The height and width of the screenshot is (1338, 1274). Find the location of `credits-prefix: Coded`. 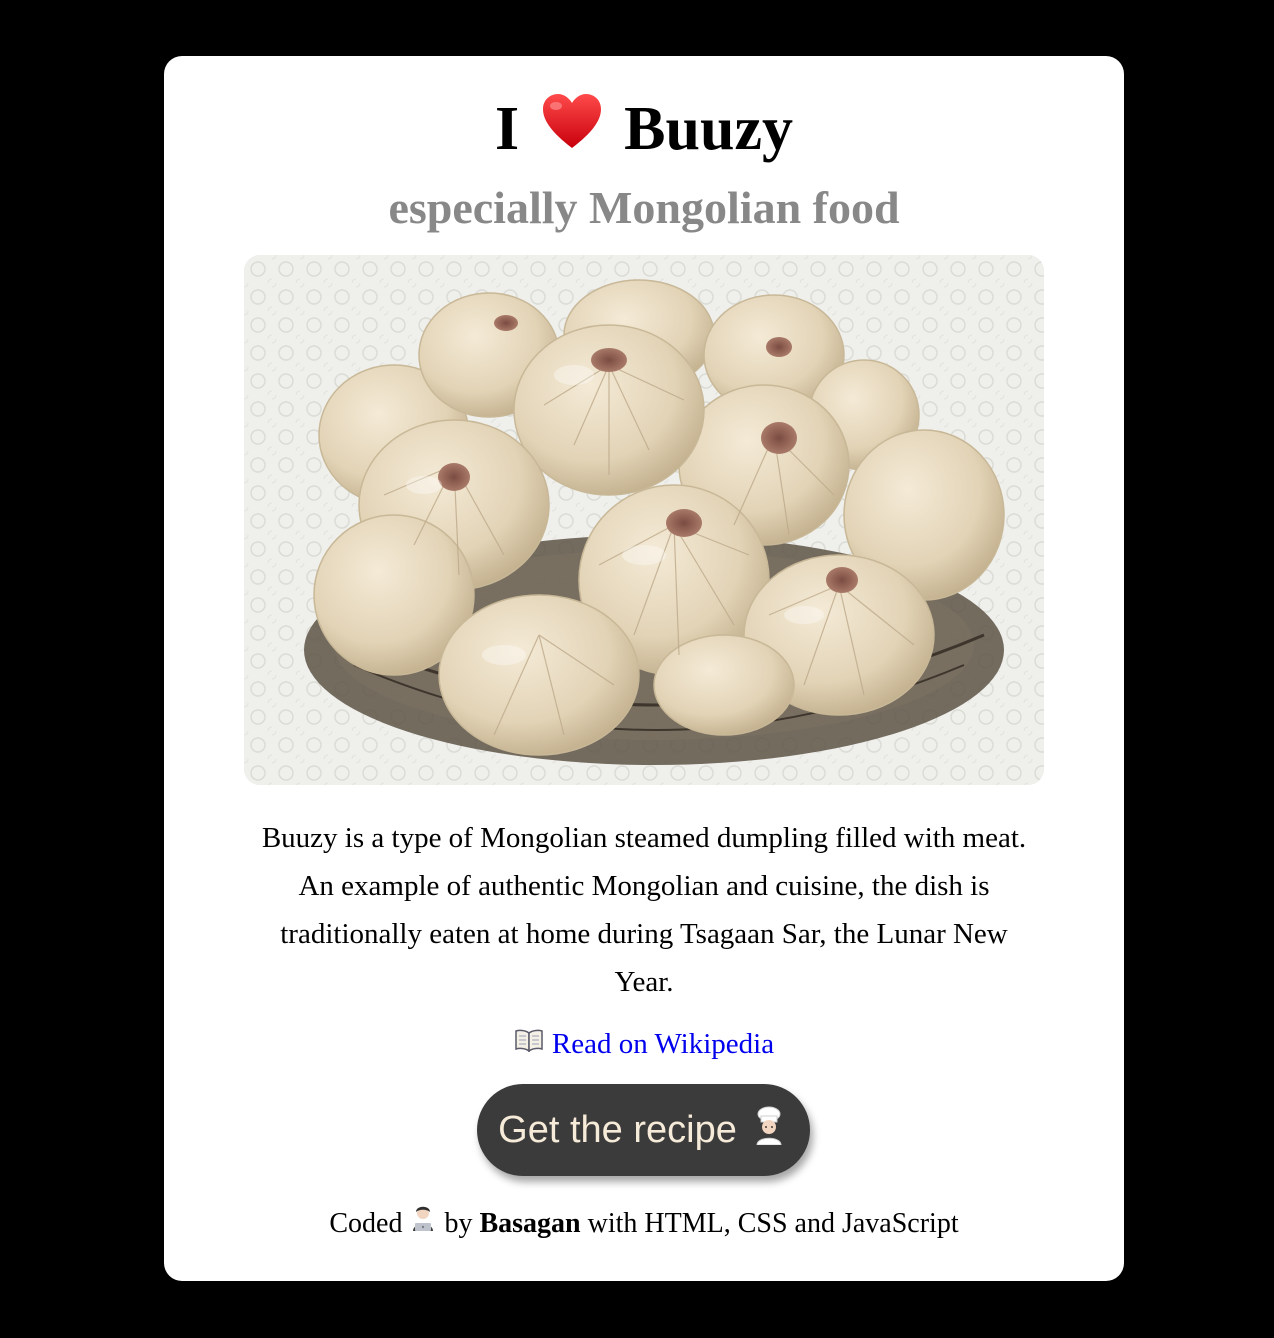

credits-prefix: Coded is located at coordinates (366, 1223).